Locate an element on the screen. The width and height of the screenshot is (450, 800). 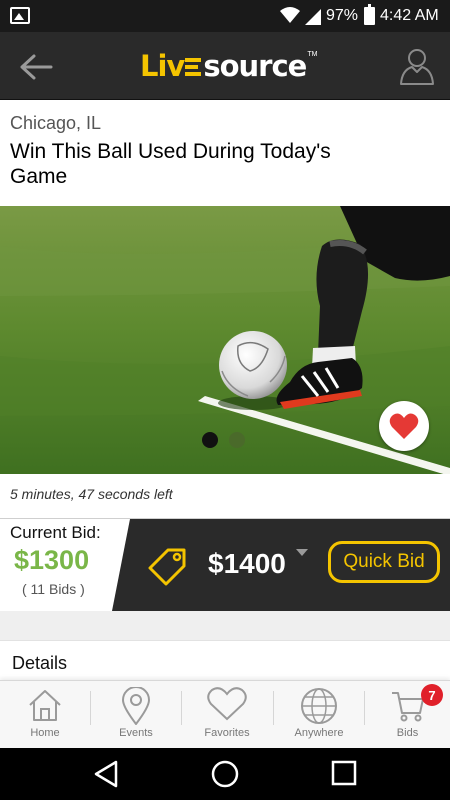
app-header: Liv source TM is located at coordinates (225, 66).